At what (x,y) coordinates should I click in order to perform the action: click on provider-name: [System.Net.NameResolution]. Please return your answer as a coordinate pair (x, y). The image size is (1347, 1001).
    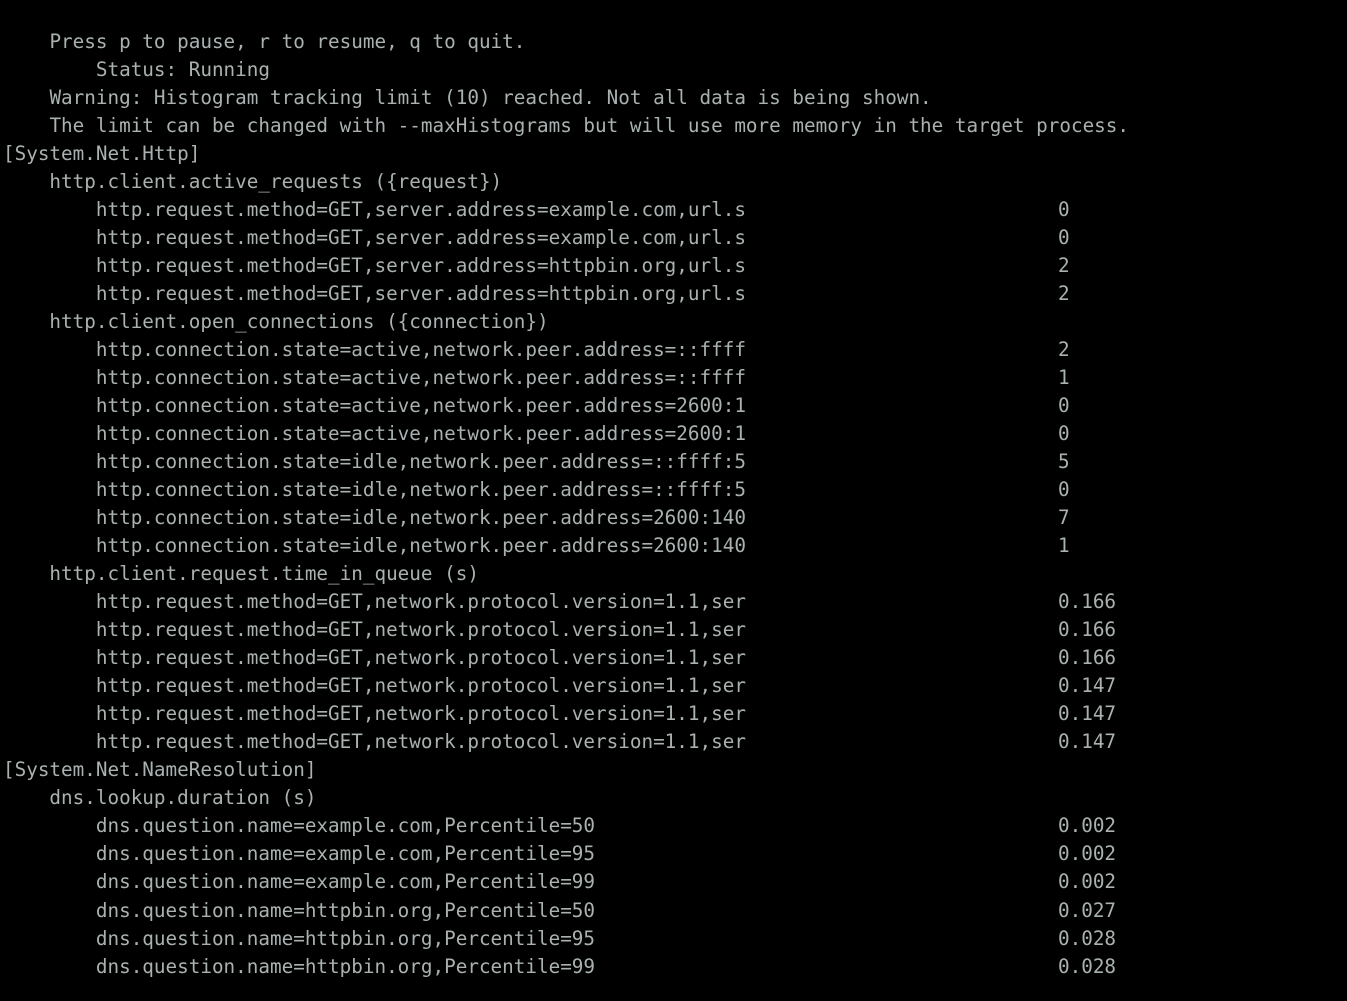
    Looking at the image, I should click on (160, 770).